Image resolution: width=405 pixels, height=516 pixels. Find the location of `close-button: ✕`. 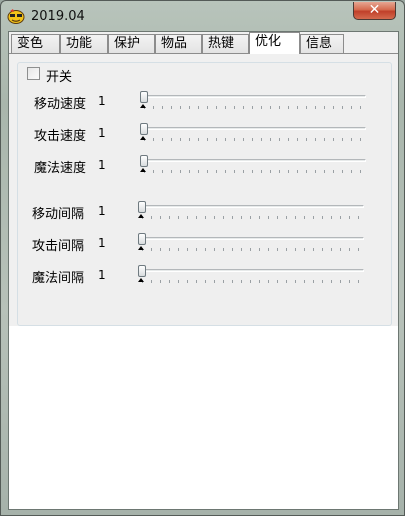

close-button: ✕ is located at coordinates (374, 11).